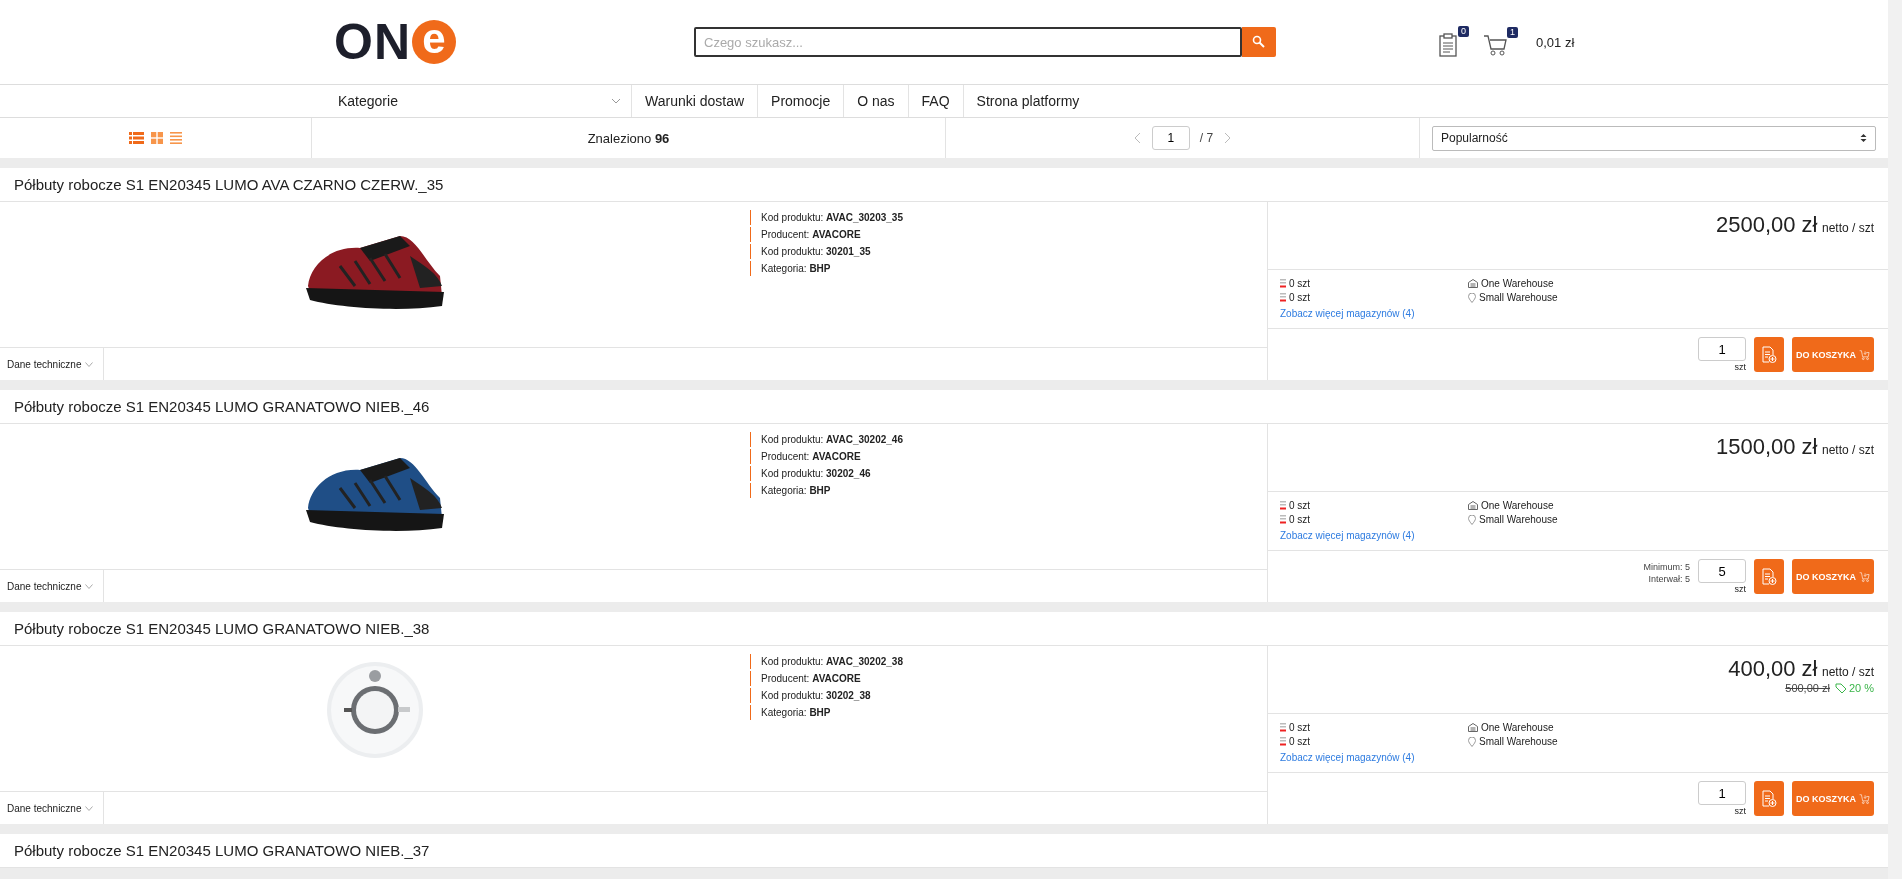  What do you see at coordinates (514, 42) in the screenshot?
I see `logo: ON e` at bounding box center [514, 42].